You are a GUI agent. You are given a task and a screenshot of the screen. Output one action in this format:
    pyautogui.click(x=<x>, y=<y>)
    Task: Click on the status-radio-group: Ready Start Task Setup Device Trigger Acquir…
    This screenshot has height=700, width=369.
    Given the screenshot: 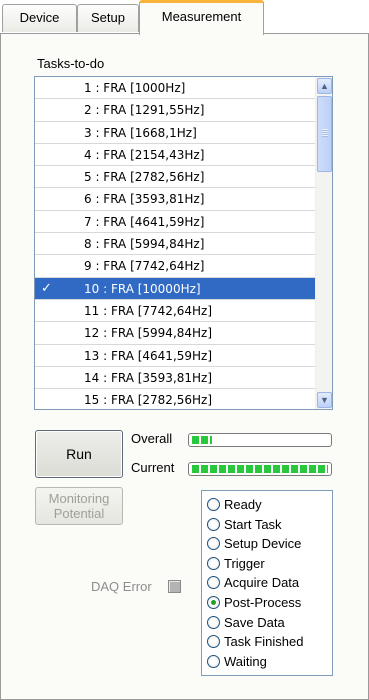 What is the action you would take?
    pyautogui.click(x=267, y=583)
    